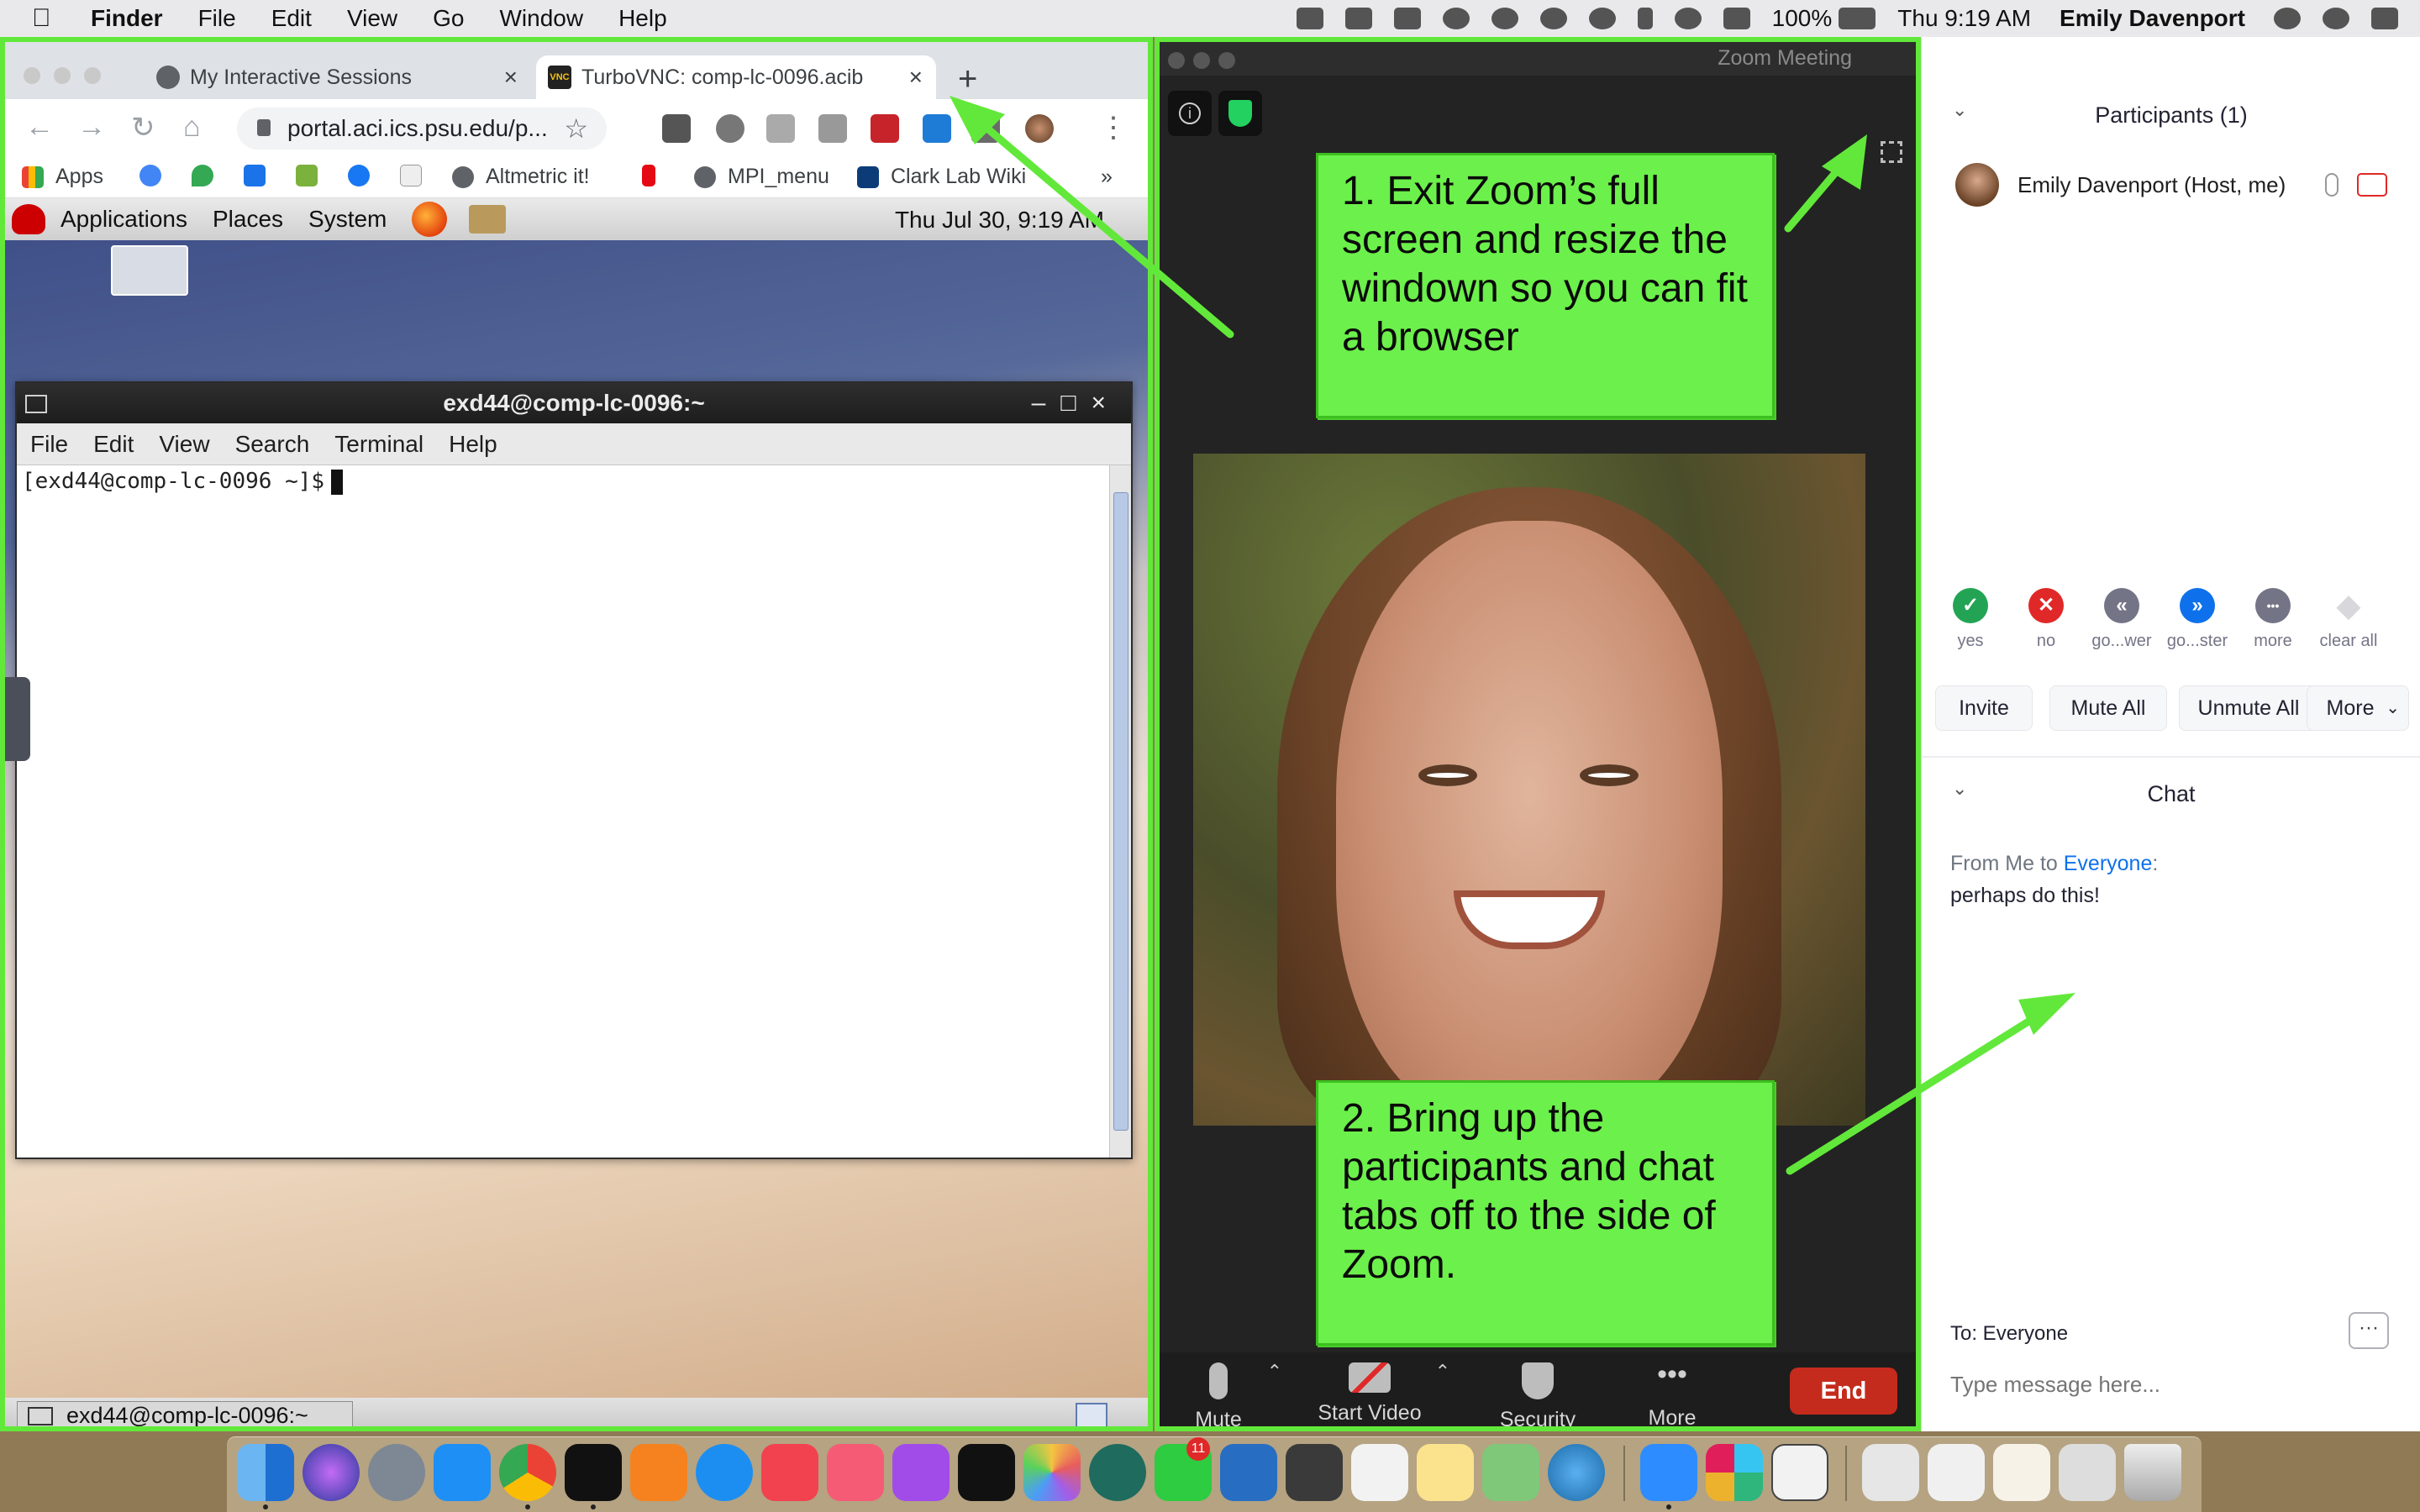 The image size is (2420, 1512). What do you see at coordinates (676, 128) in the screenshot?
I see `paypal-extension-icon` at bounding box center [676, 128].